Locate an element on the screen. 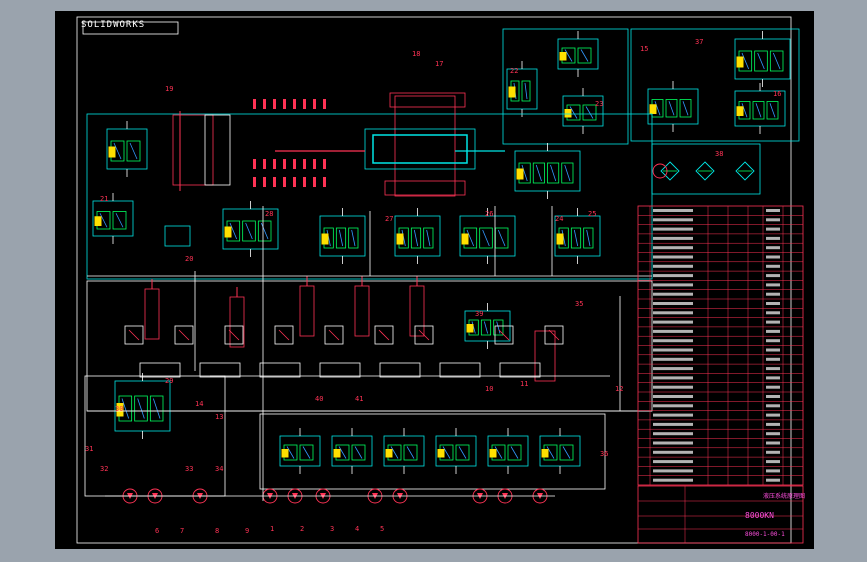 The width and height of the screenshot is (867, 562). title-block-title: 8000KN is located at coordinates (759, 515).